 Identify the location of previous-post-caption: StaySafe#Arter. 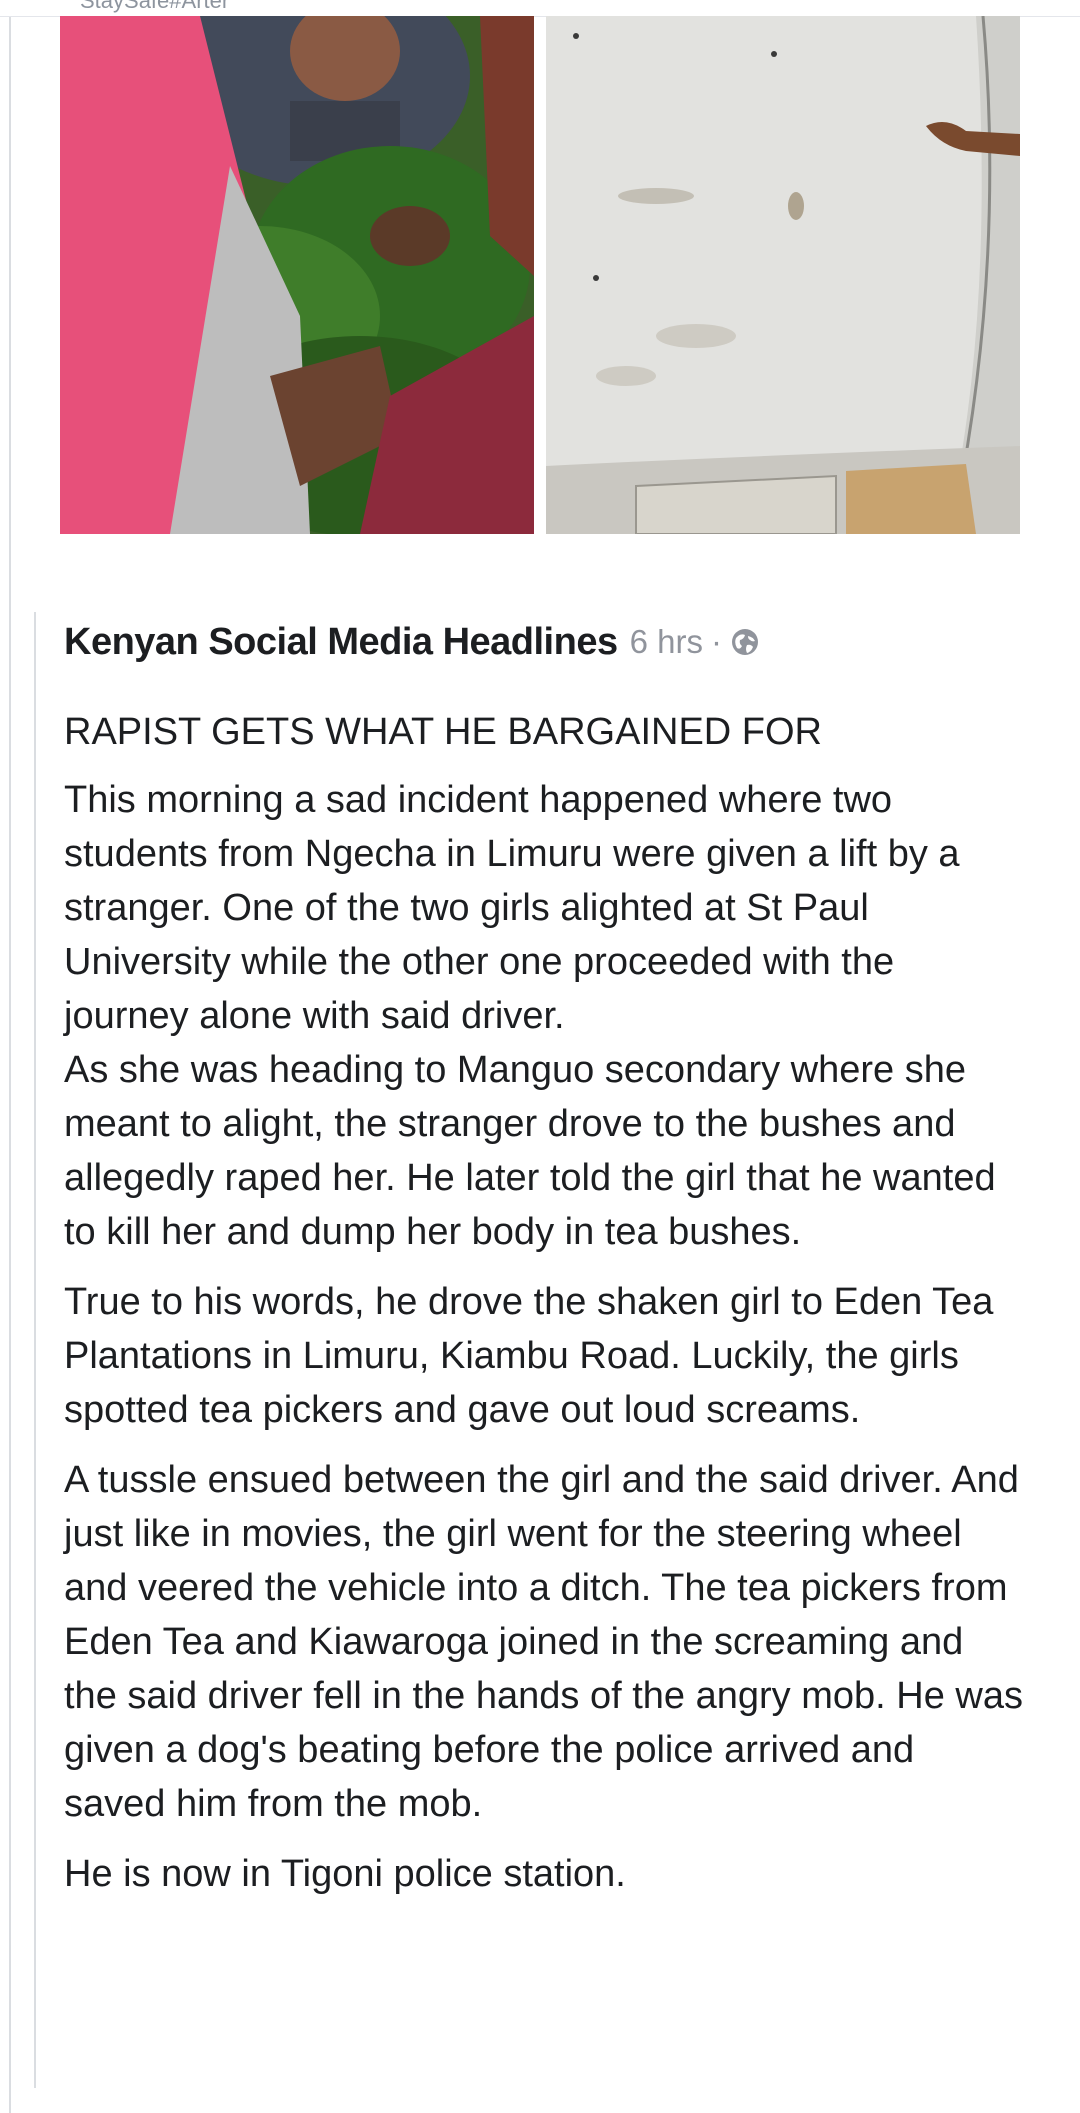
(540, 8).